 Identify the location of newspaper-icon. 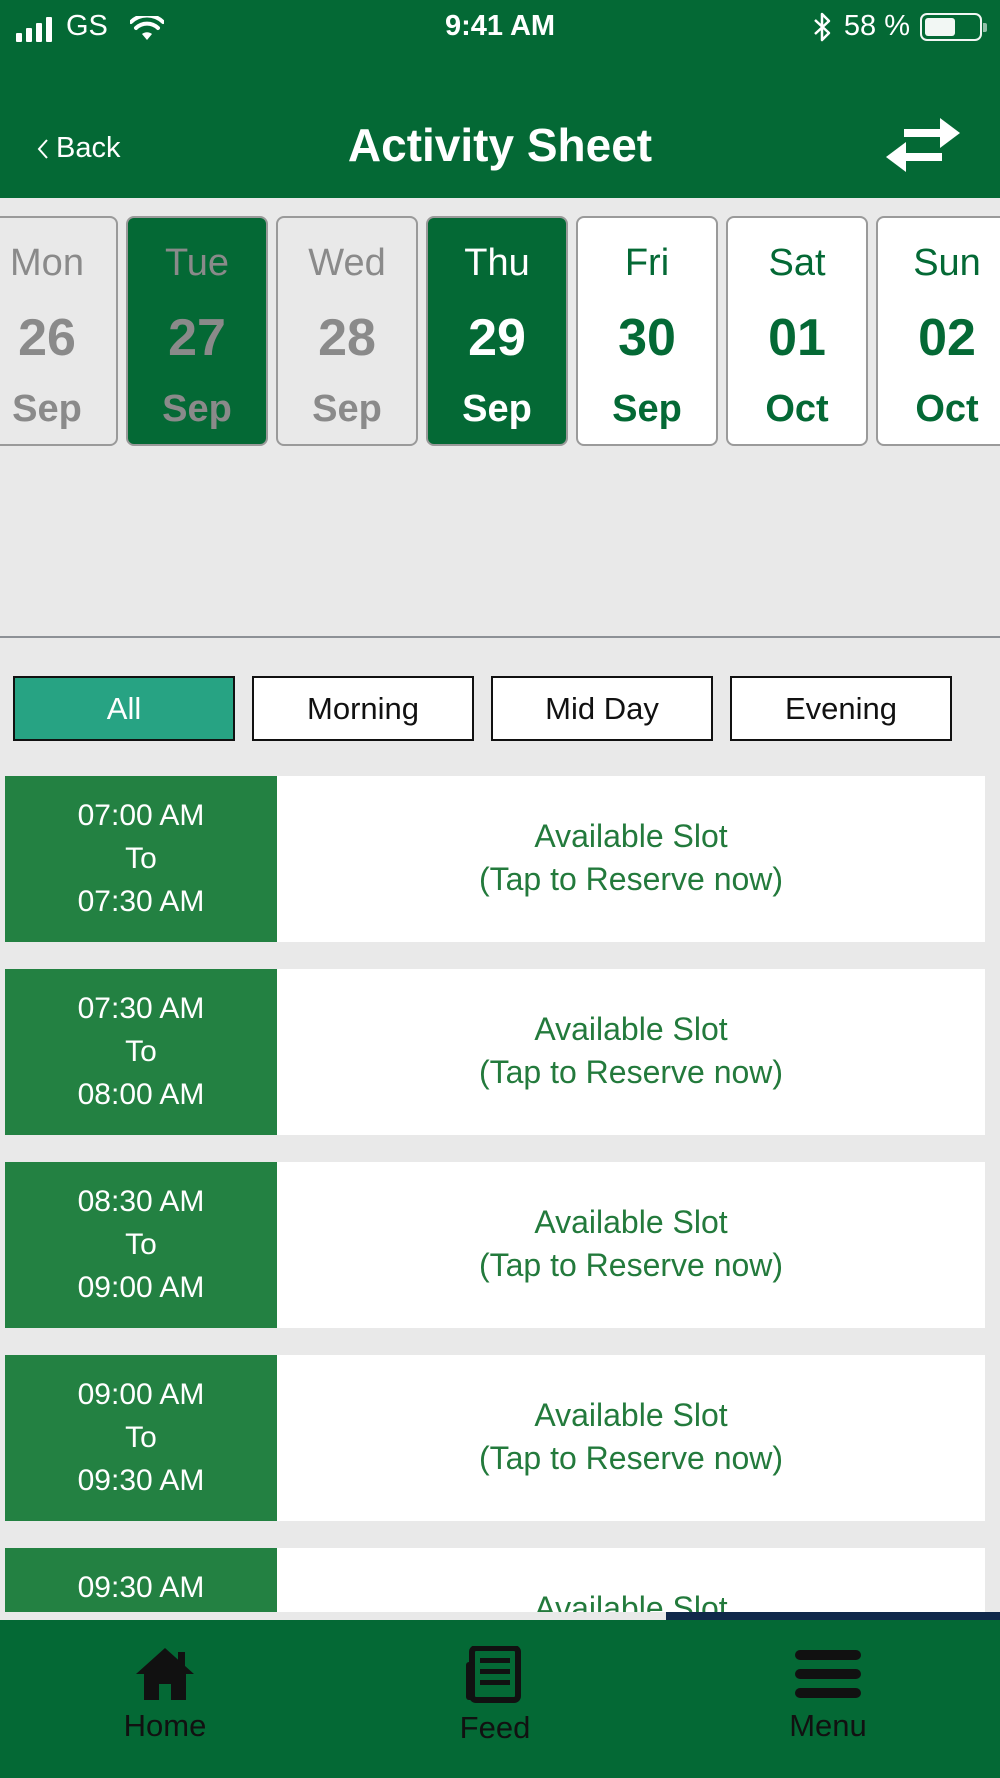
(493, 1674).